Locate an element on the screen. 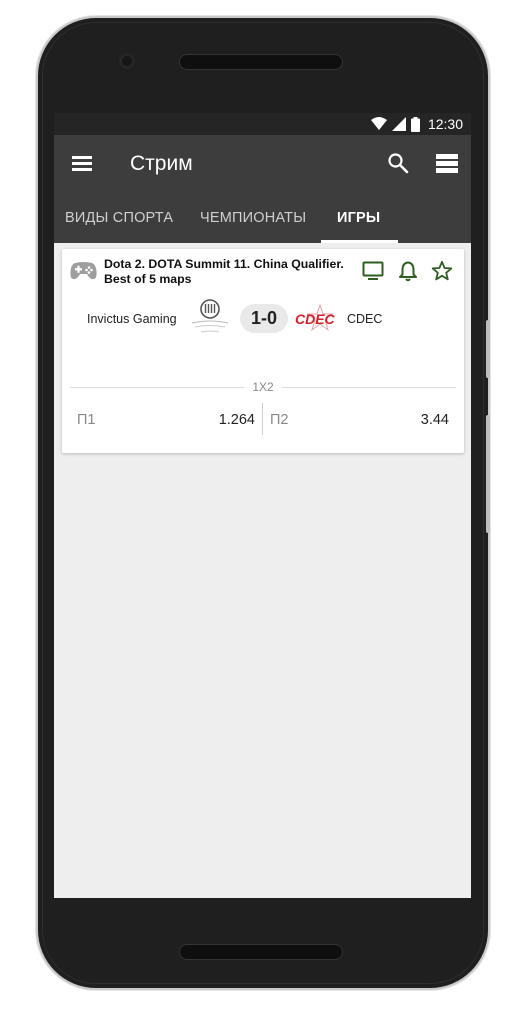 Image resolution: width=527 pixels, height=1024 pixels. team1-logo is located at coordinates (210, 316).